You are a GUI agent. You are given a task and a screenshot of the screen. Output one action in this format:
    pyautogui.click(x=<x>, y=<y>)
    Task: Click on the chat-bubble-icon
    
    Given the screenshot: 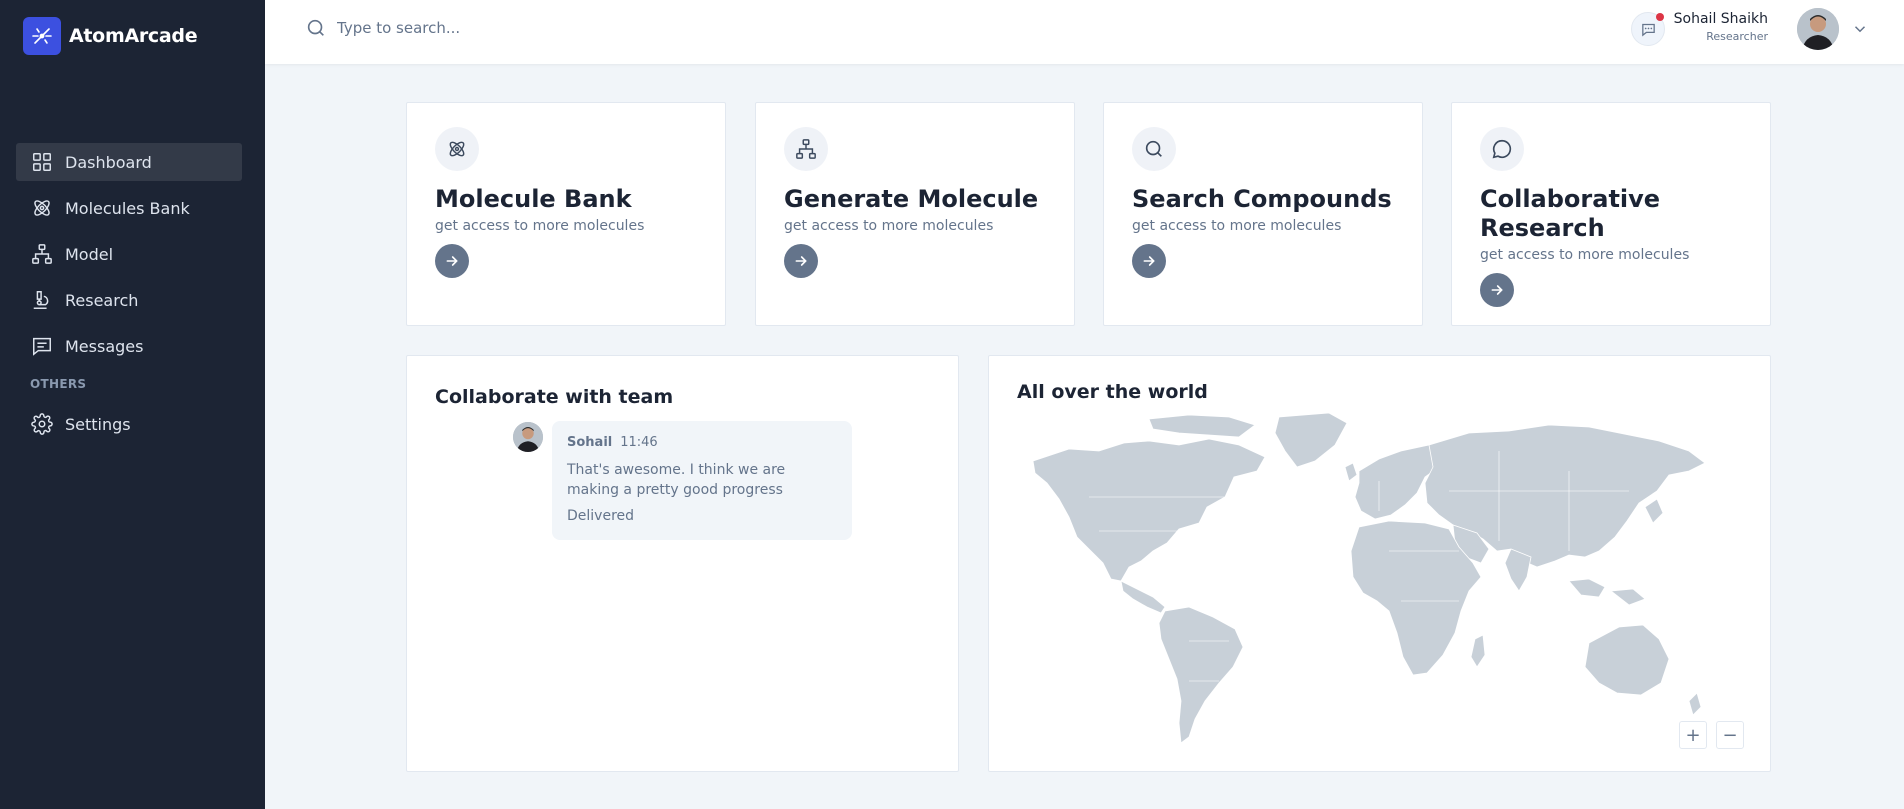 What is the action you would take?
    pyautogui.click(x=1502, y=149)
    